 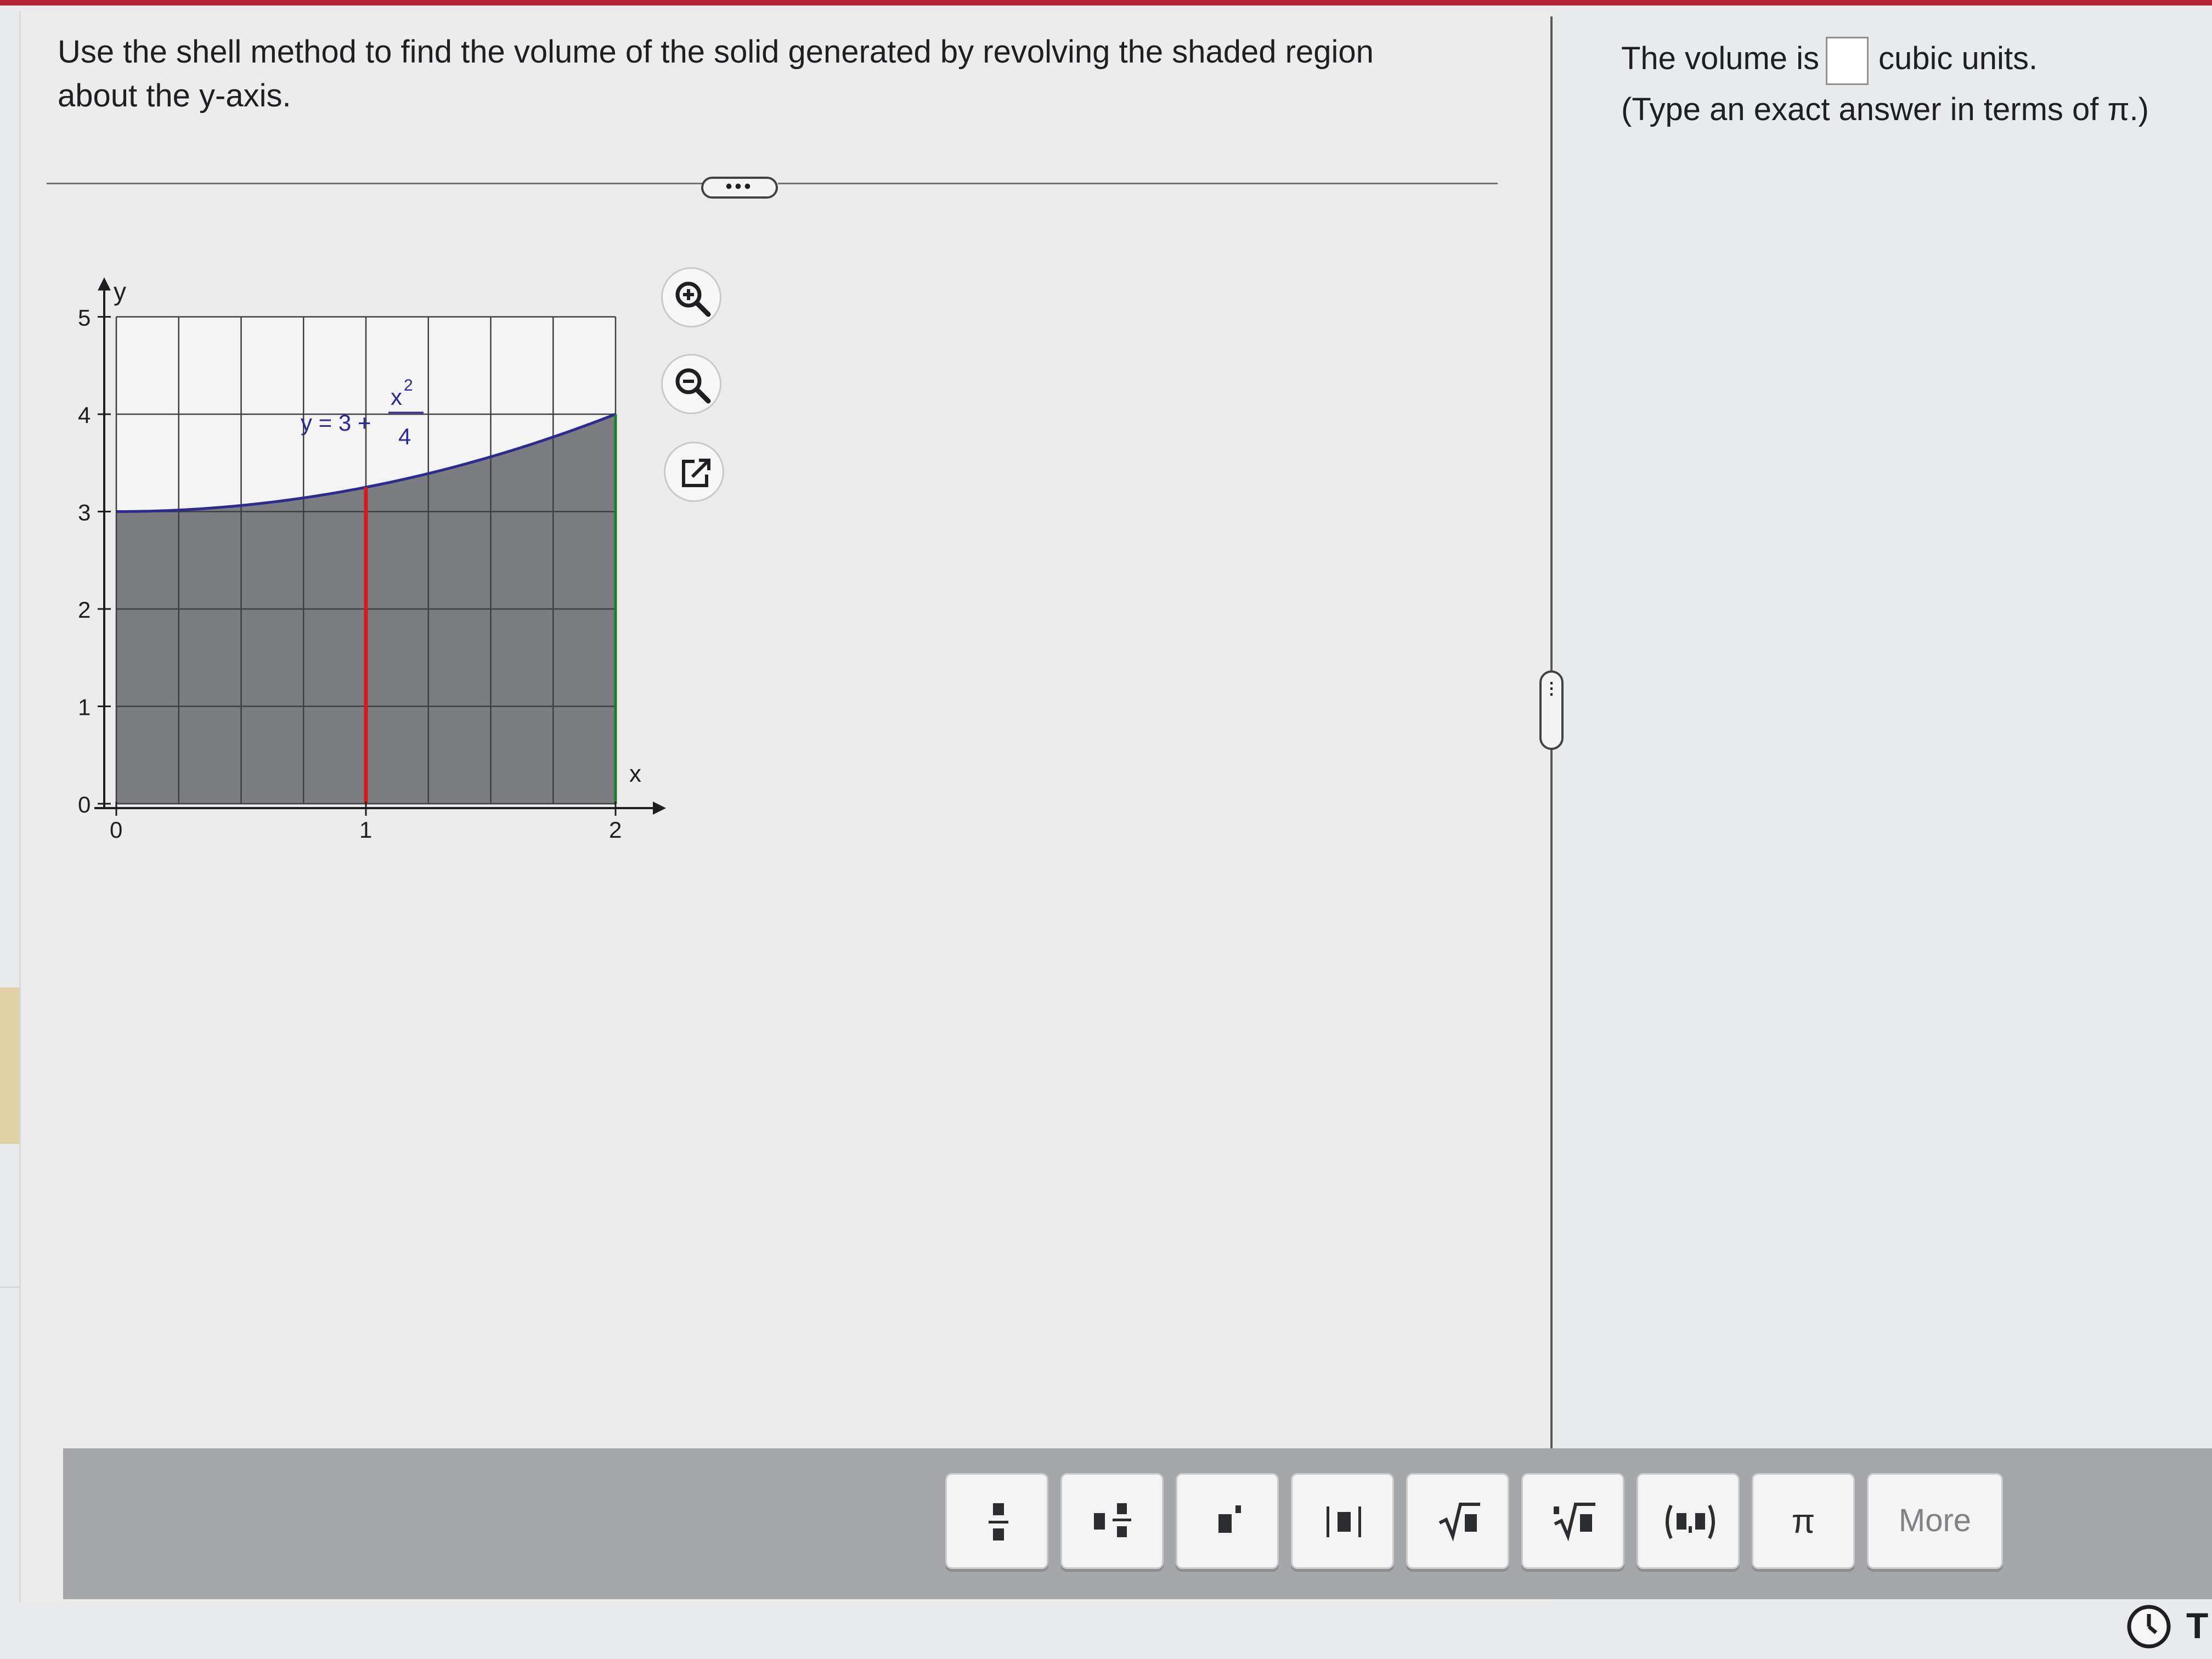 I want to click on separator-right, so click(x=1138, y=183).